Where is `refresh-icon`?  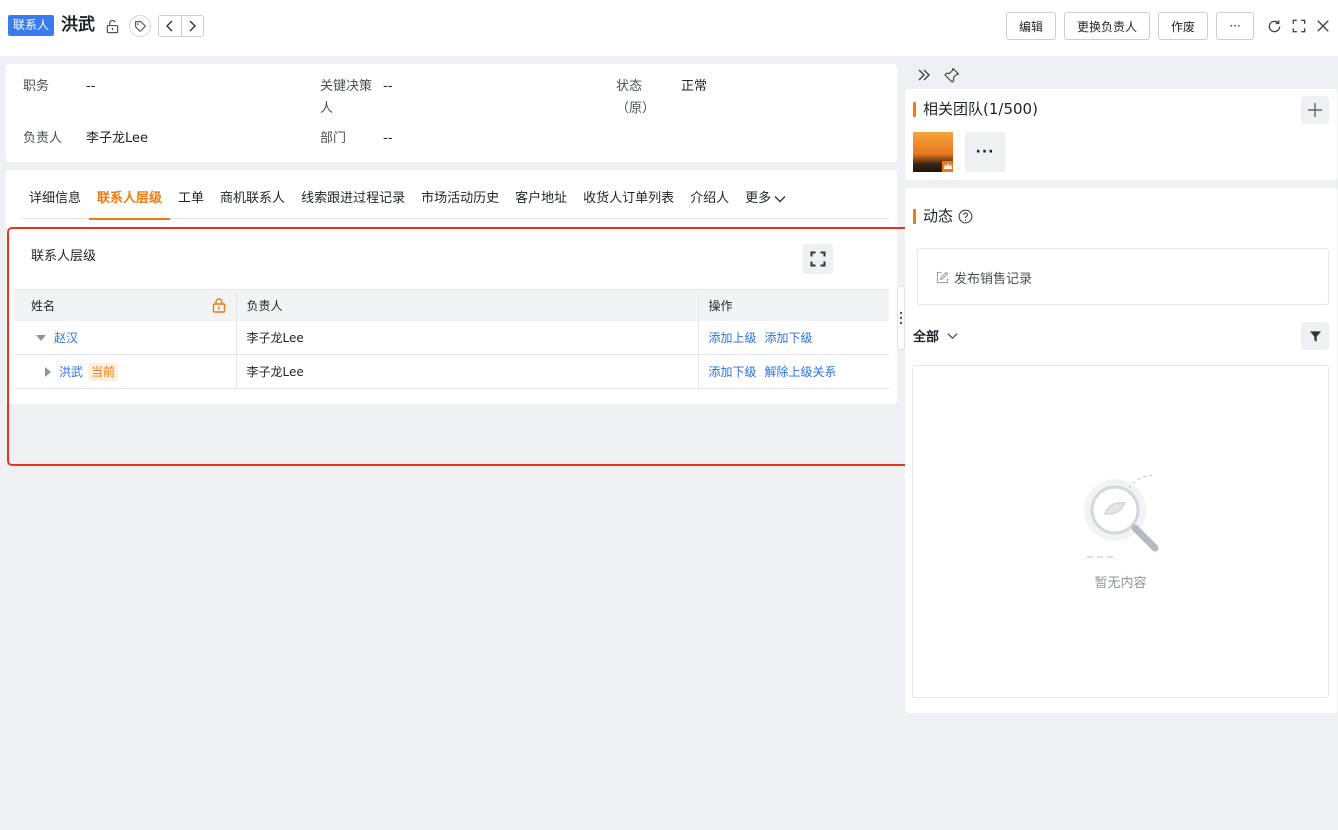 refresh-icon is located at coordinates (1274, 26).